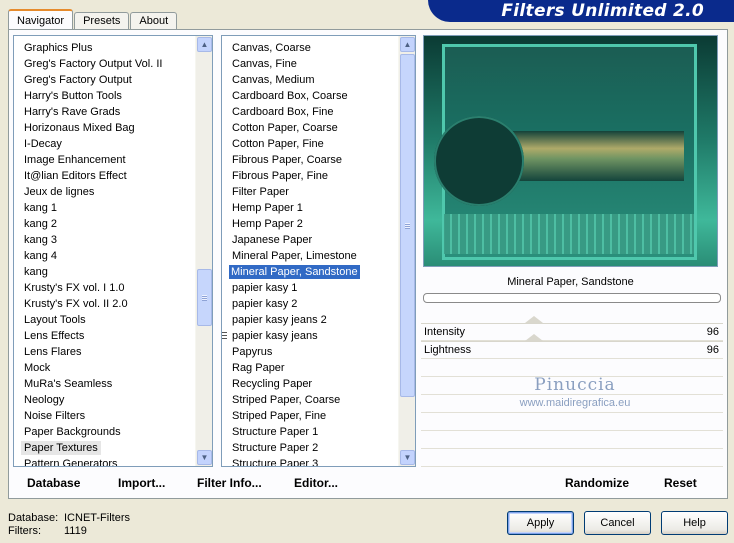  Describe the element at coordinates (407, 225) in the screenshot. I see `filter-scroll-thumb` at that location.